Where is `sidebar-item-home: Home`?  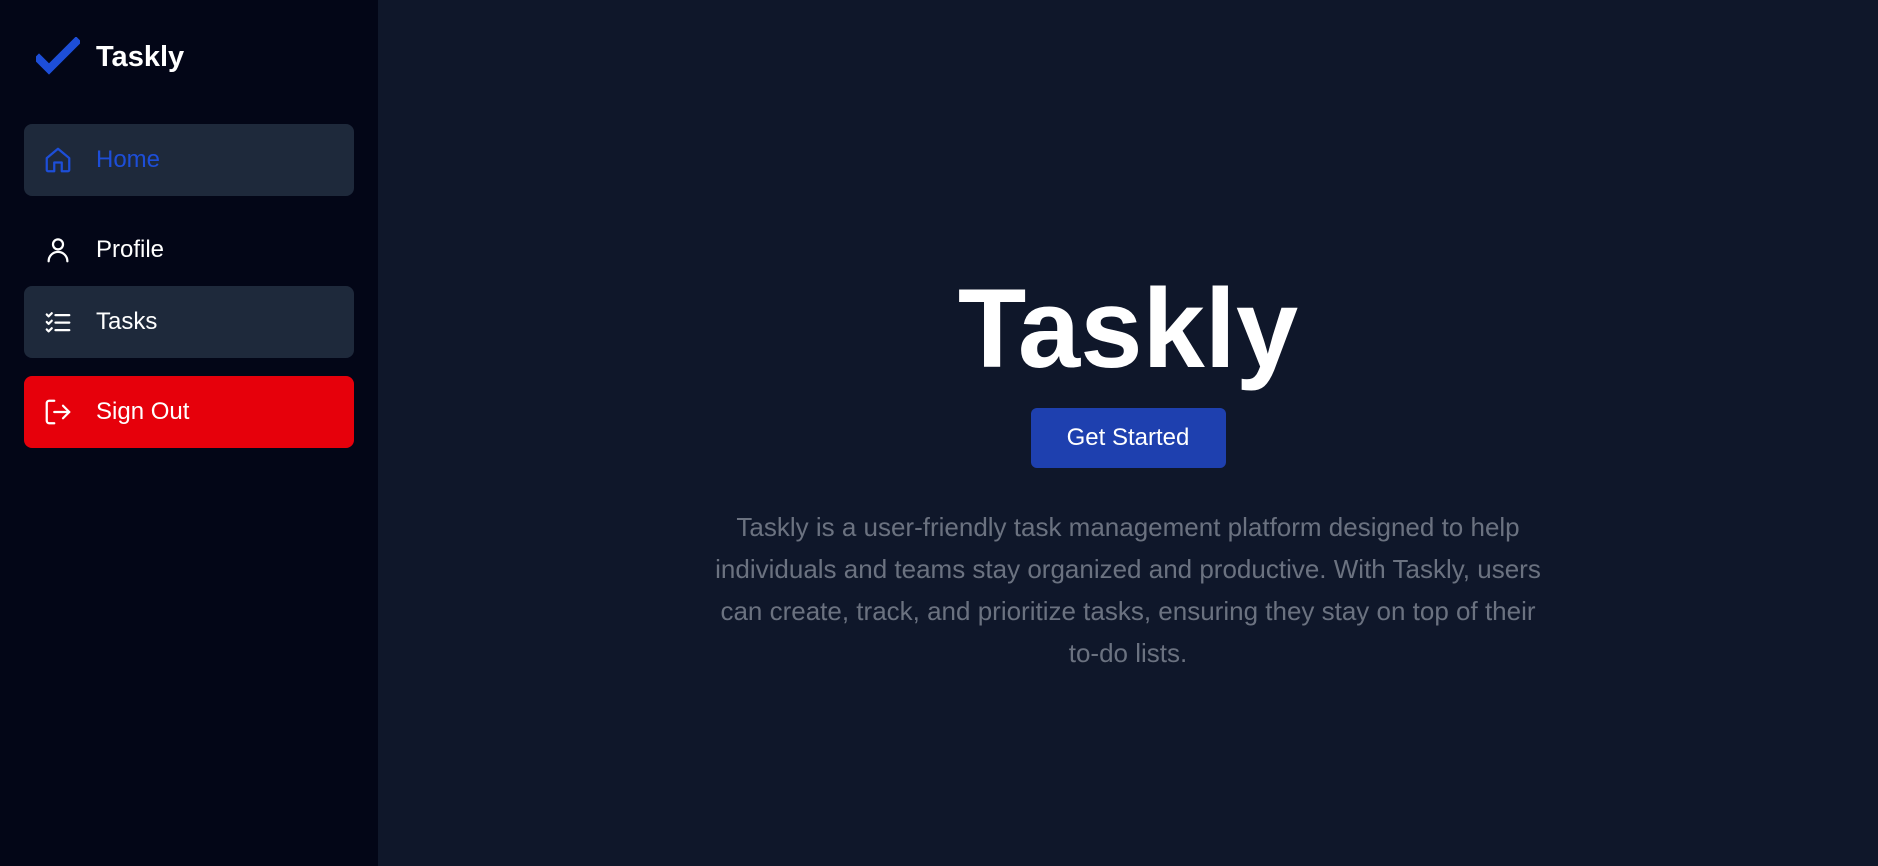 sidebar-item-home: Home is located at coordinates (189, 160).